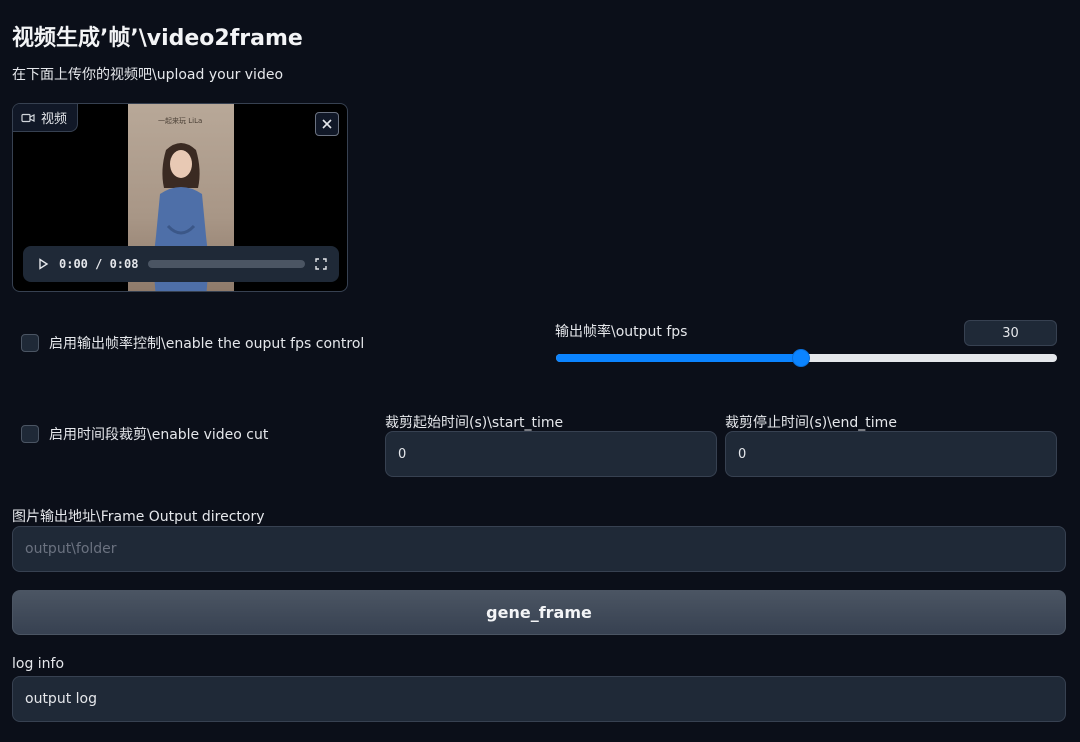 This screenshot has width=1080, height=742. What do you see at coordinates (157, 38) in the screenshot?
I see `page-title: 视频生成’帧’\video2frame` at bounding box center [157, 38].